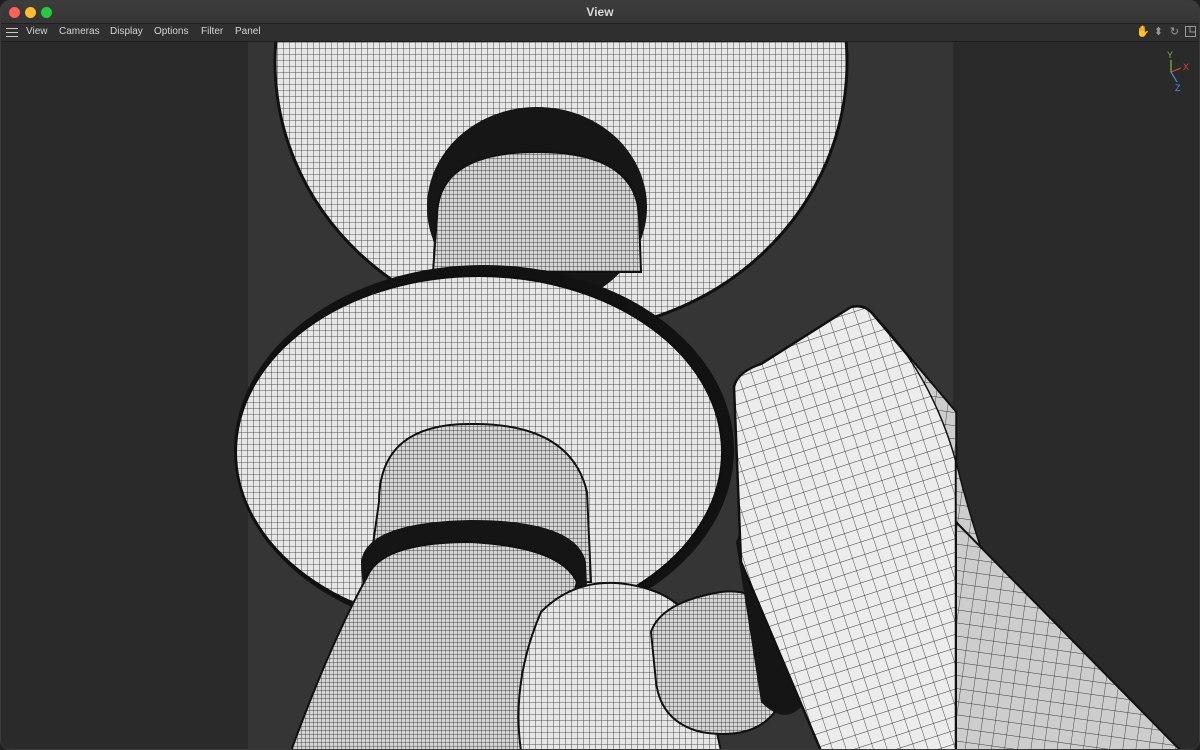 The width and height of the screenshot is (1200, 750). What do you see at coordinates (171, 31) in the screenshot?
I see `menu-options: Options` at bounding box center [171, 31].